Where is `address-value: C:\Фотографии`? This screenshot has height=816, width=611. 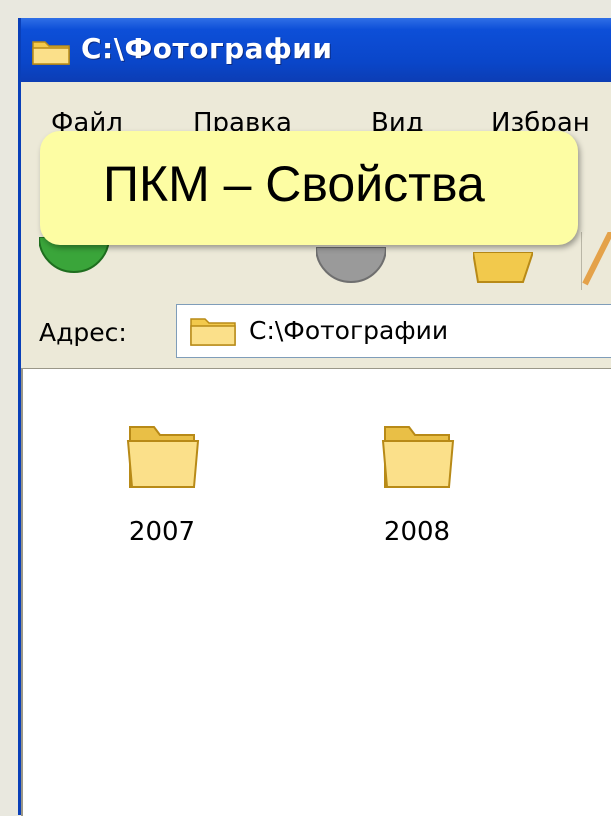 address-value: C:\Фотографии is located at coordinates (349, 330).